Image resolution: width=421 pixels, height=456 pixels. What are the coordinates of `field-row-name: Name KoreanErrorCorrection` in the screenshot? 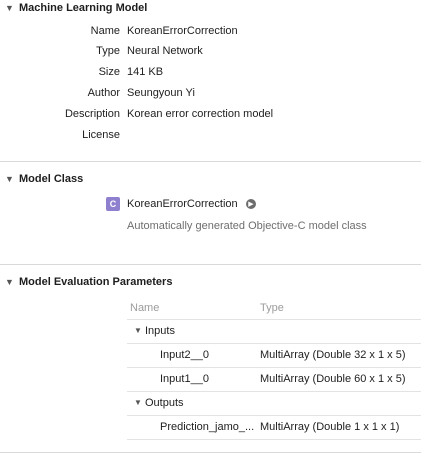 It's located at (210, 34).